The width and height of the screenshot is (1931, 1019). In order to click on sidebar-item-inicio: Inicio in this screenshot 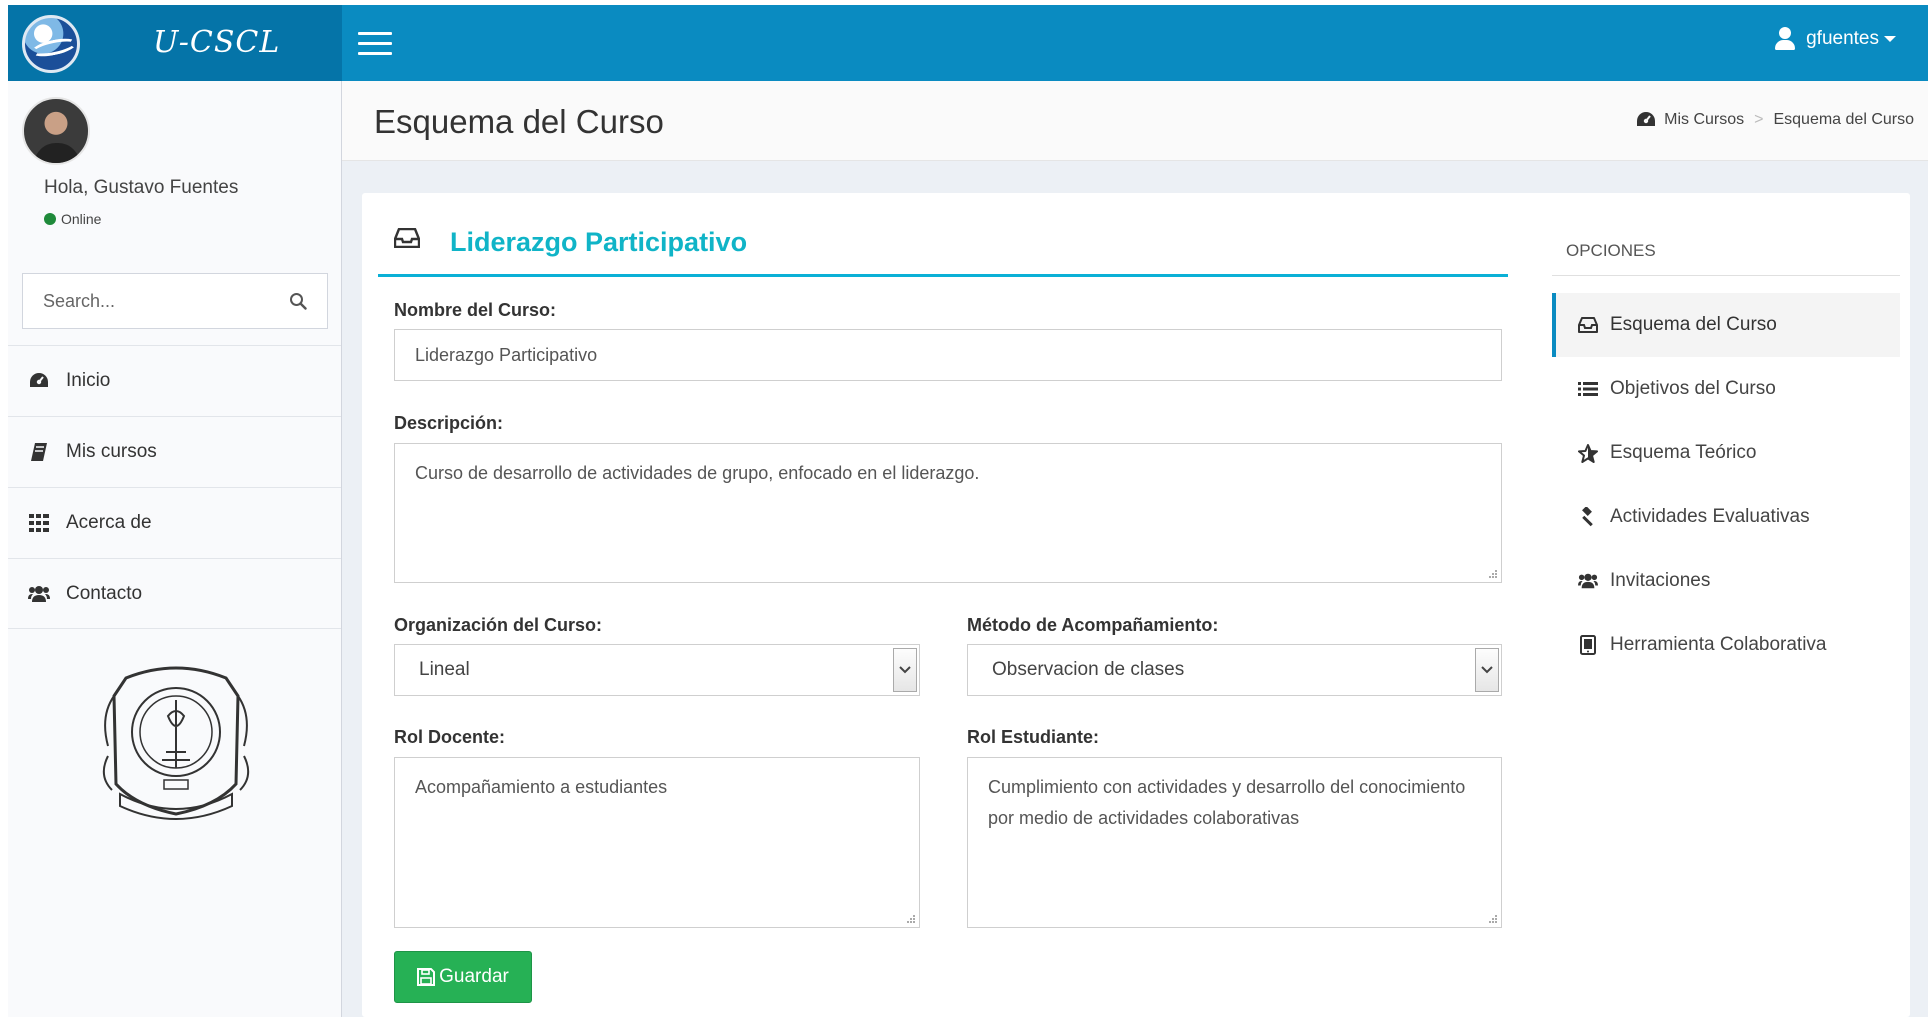, I will do `click(174, 380)`.